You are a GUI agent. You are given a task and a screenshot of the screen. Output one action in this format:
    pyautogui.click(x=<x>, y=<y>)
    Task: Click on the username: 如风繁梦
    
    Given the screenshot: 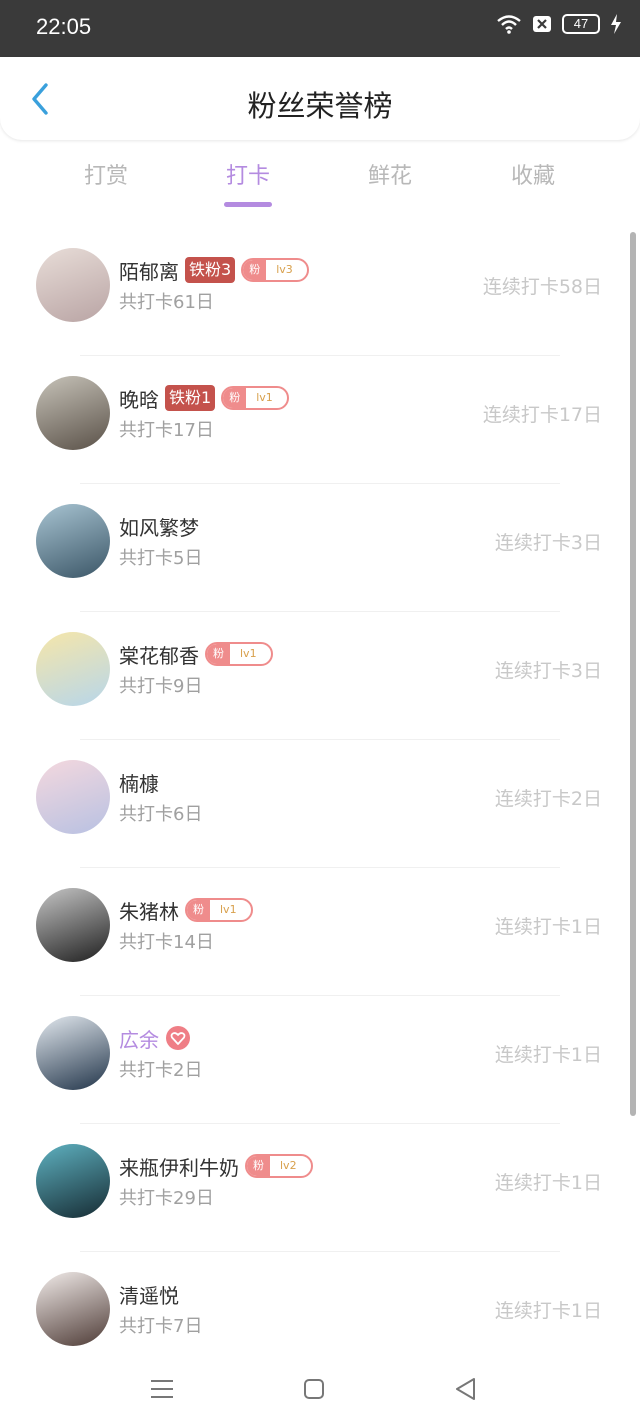 What is the action you would take?
    pyautogui.click(x=159, y=526)
    